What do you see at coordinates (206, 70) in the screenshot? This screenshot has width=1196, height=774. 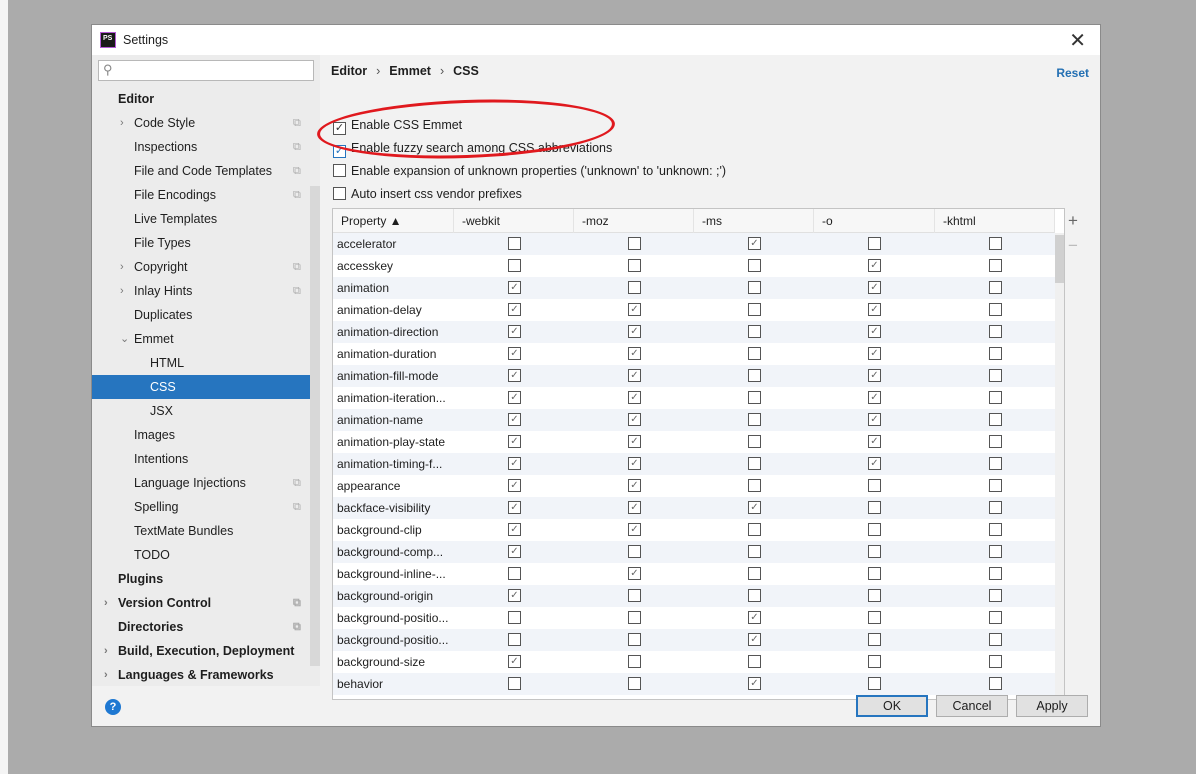 I see `search-input: ⚲` at bounding box center [206, 70].